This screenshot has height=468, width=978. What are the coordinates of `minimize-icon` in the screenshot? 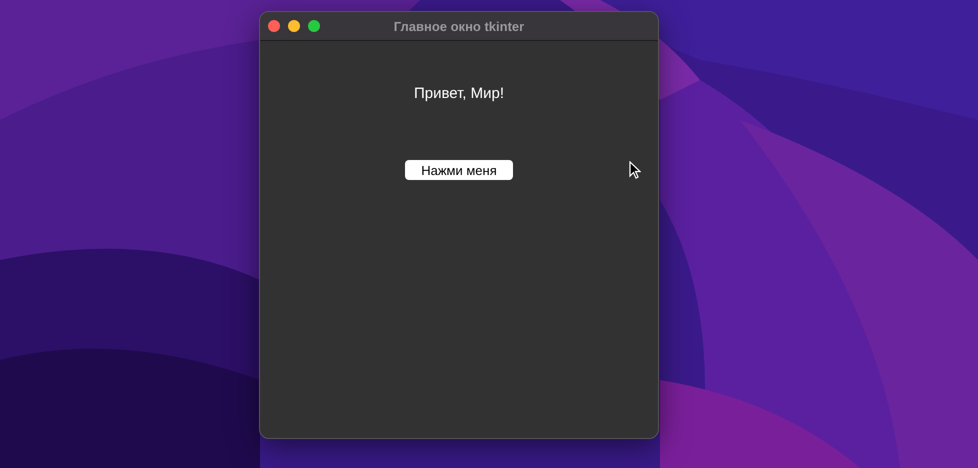 It's located at (294, 26).